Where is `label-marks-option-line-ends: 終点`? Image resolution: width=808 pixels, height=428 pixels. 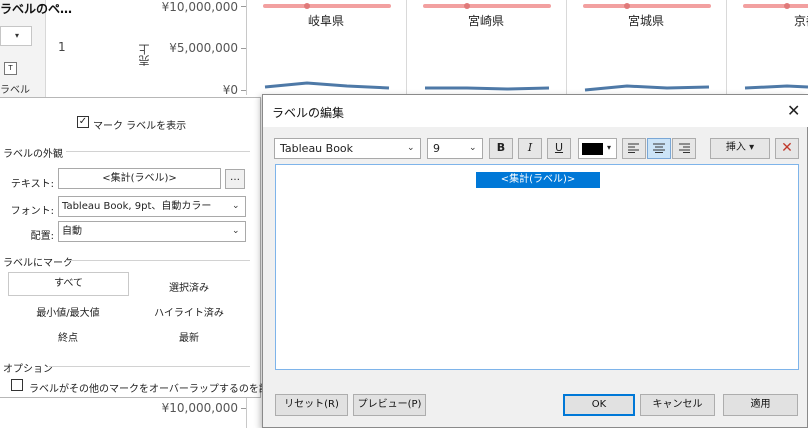
label-marks-option-line-ends: 終点 is located at coordinates (68, 336).